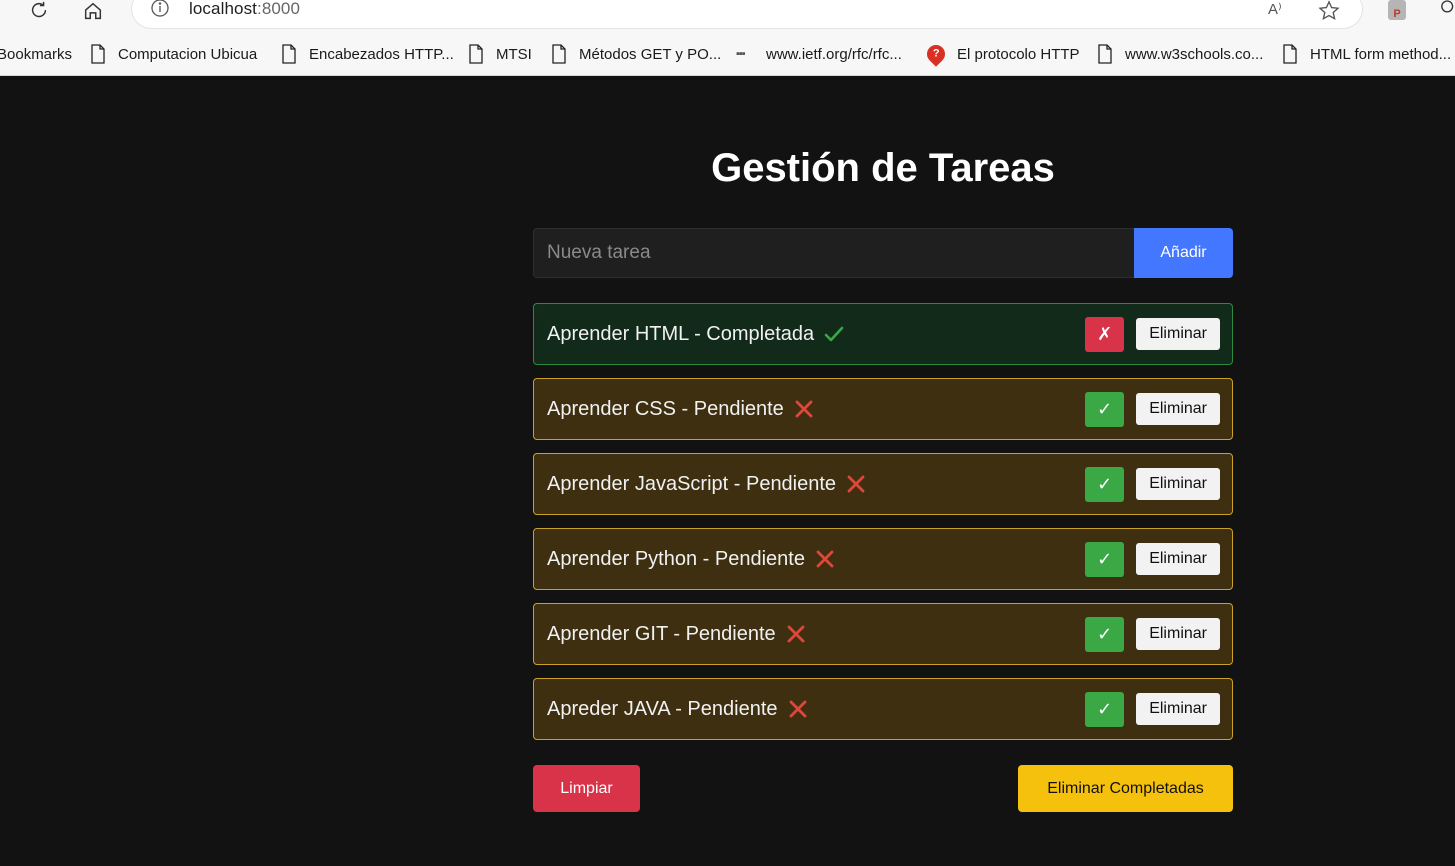  Describe the element at coordinates (681, 333) in the screenshot. I see `task-text: Aprender HTML - Completada` at that location.